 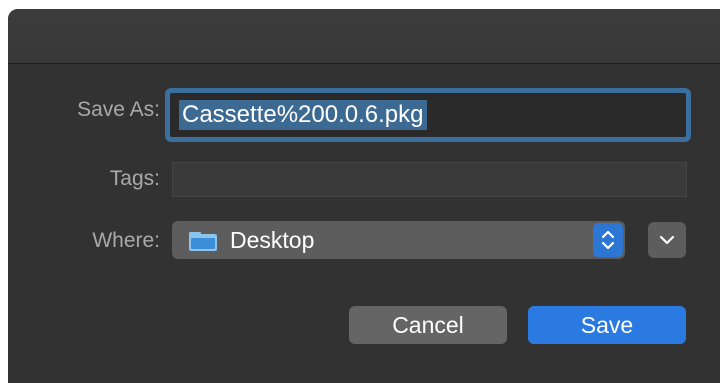 I want to click on save-button: Save, so click(x=607, y=325).